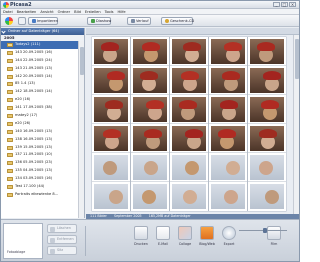  I want to click on folder-scrollbar-thumb, so click(82, 61).